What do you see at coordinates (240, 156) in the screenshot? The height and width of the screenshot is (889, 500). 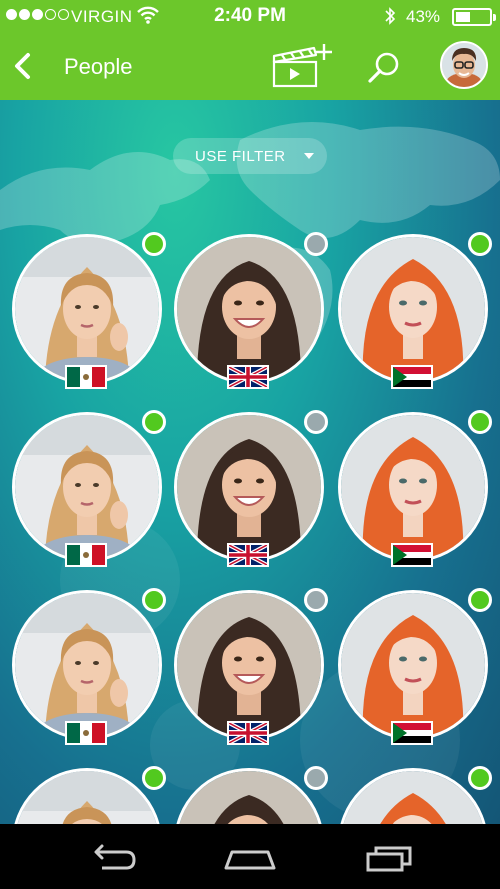 I see `filter-label: USE FILTER` at bounding box center [240, 156].